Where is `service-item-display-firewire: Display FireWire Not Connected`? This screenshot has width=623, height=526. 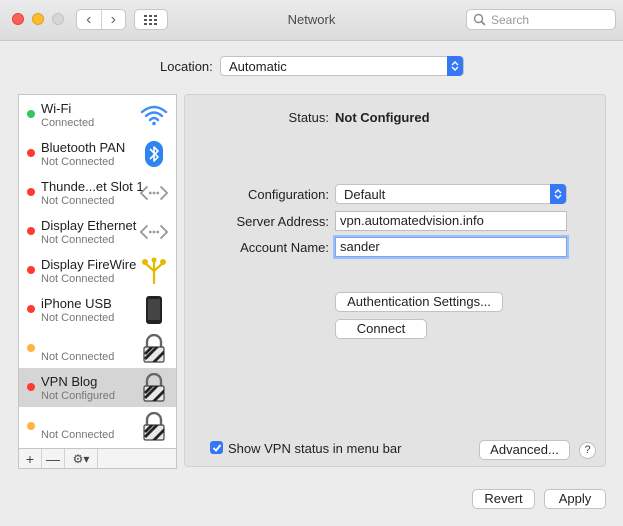
service-item-display-firewire: Display FireWire Not Connected is located at coordinates (97, 270).